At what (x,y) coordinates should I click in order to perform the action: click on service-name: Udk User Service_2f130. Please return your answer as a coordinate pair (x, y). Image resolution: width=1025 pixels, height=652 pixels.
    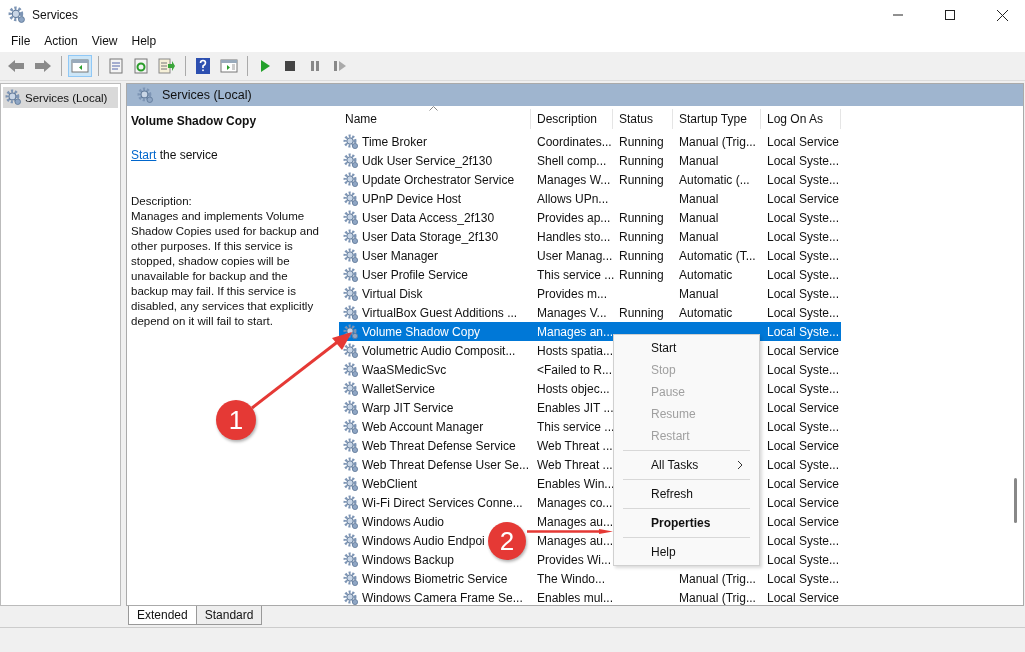
    Looking at the image, I should click on (427, 160).